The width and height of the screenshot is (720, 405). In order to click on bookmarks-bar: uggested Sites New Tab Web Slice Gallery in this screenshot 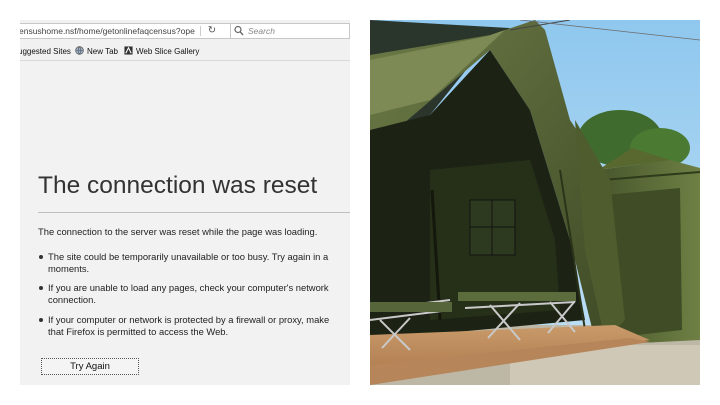, I will do `click(185, 52)`.